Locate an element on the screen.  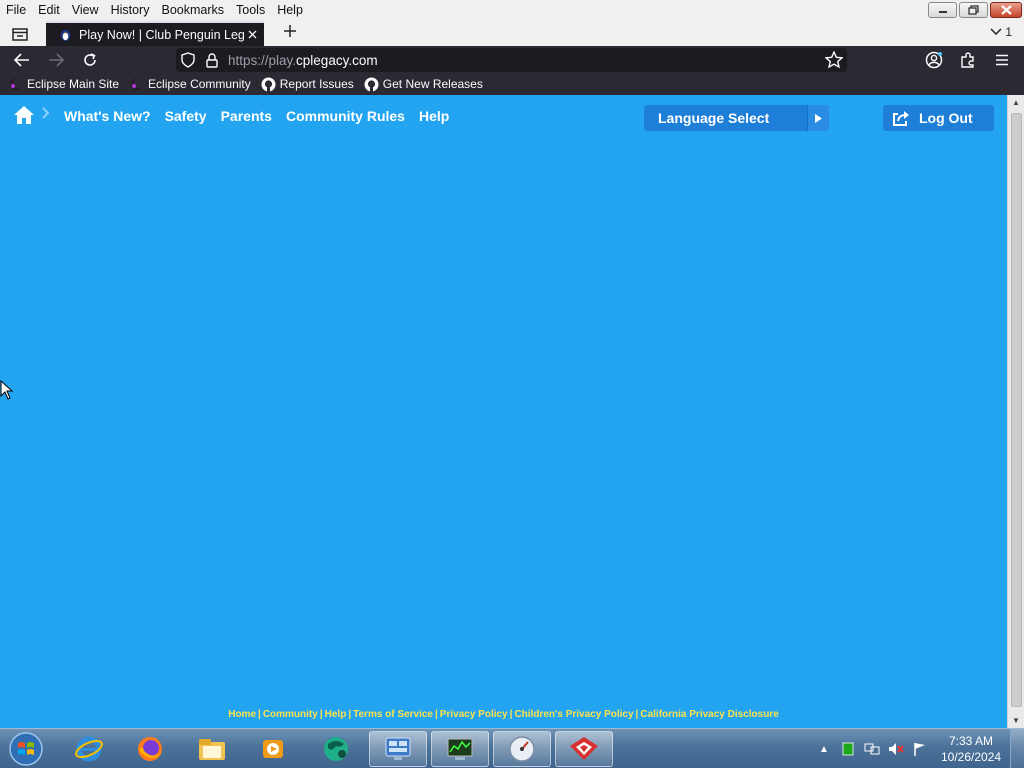
bookmark-eclipse-community: Eclipse Community is located at coordinates (190, 84).